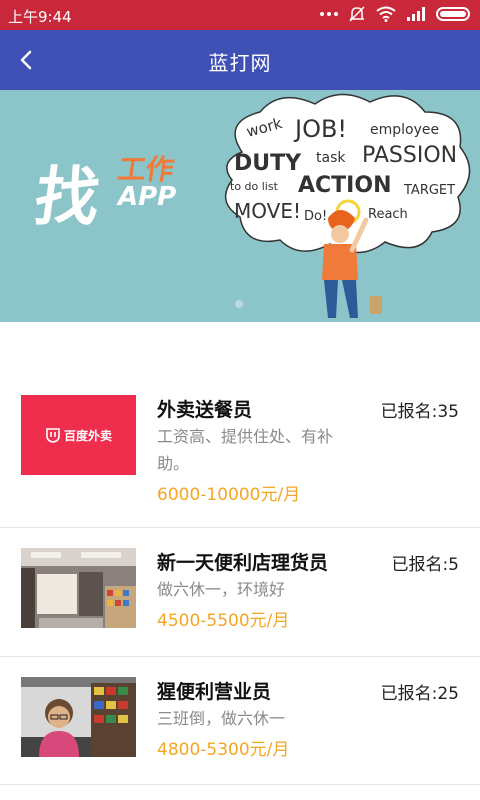 This screenshot has width=480, height=800. Describe the element at coordinates (221, 589) in the screenshot. I see `job-description: 做六休一，环境好` at that location.